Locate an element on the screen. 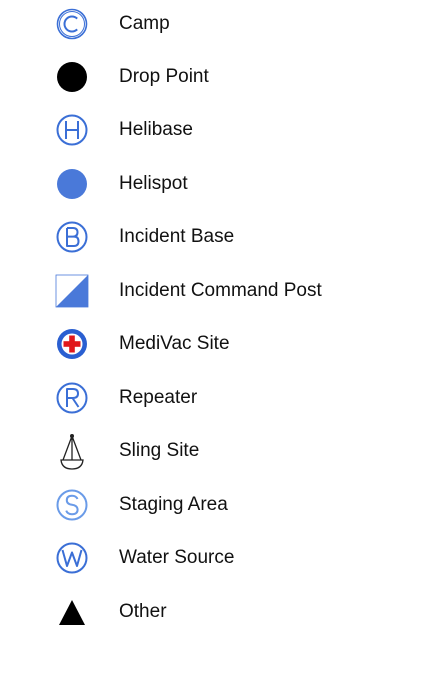 This screenshot has height=677, width=442. legend-item-medivac-site: MediVac Site is located at coordinates (221, 344).